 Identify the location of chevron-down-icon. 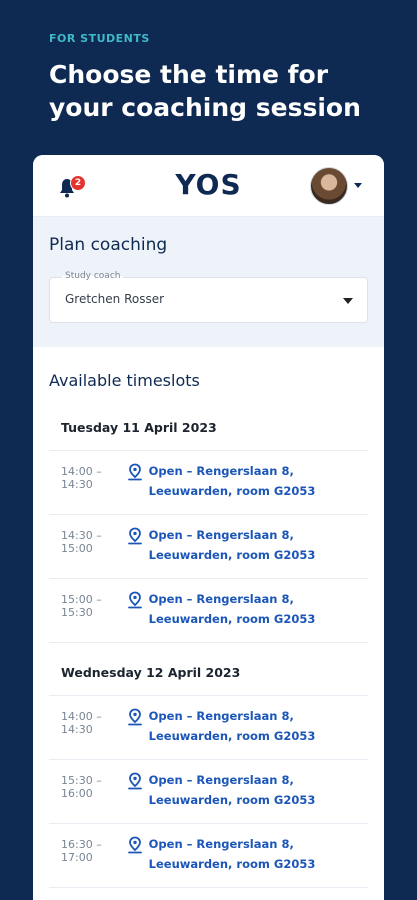
(358, 185).